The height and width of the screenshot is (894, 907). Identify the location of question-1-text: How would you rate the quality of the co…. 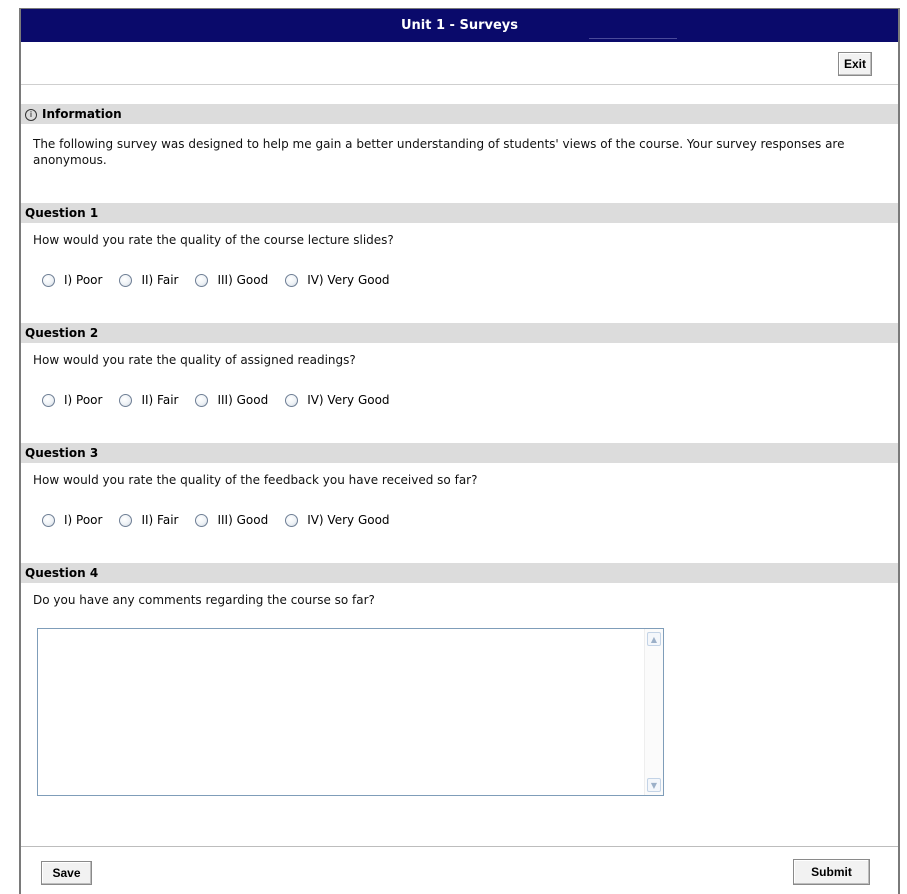
(213, 240).